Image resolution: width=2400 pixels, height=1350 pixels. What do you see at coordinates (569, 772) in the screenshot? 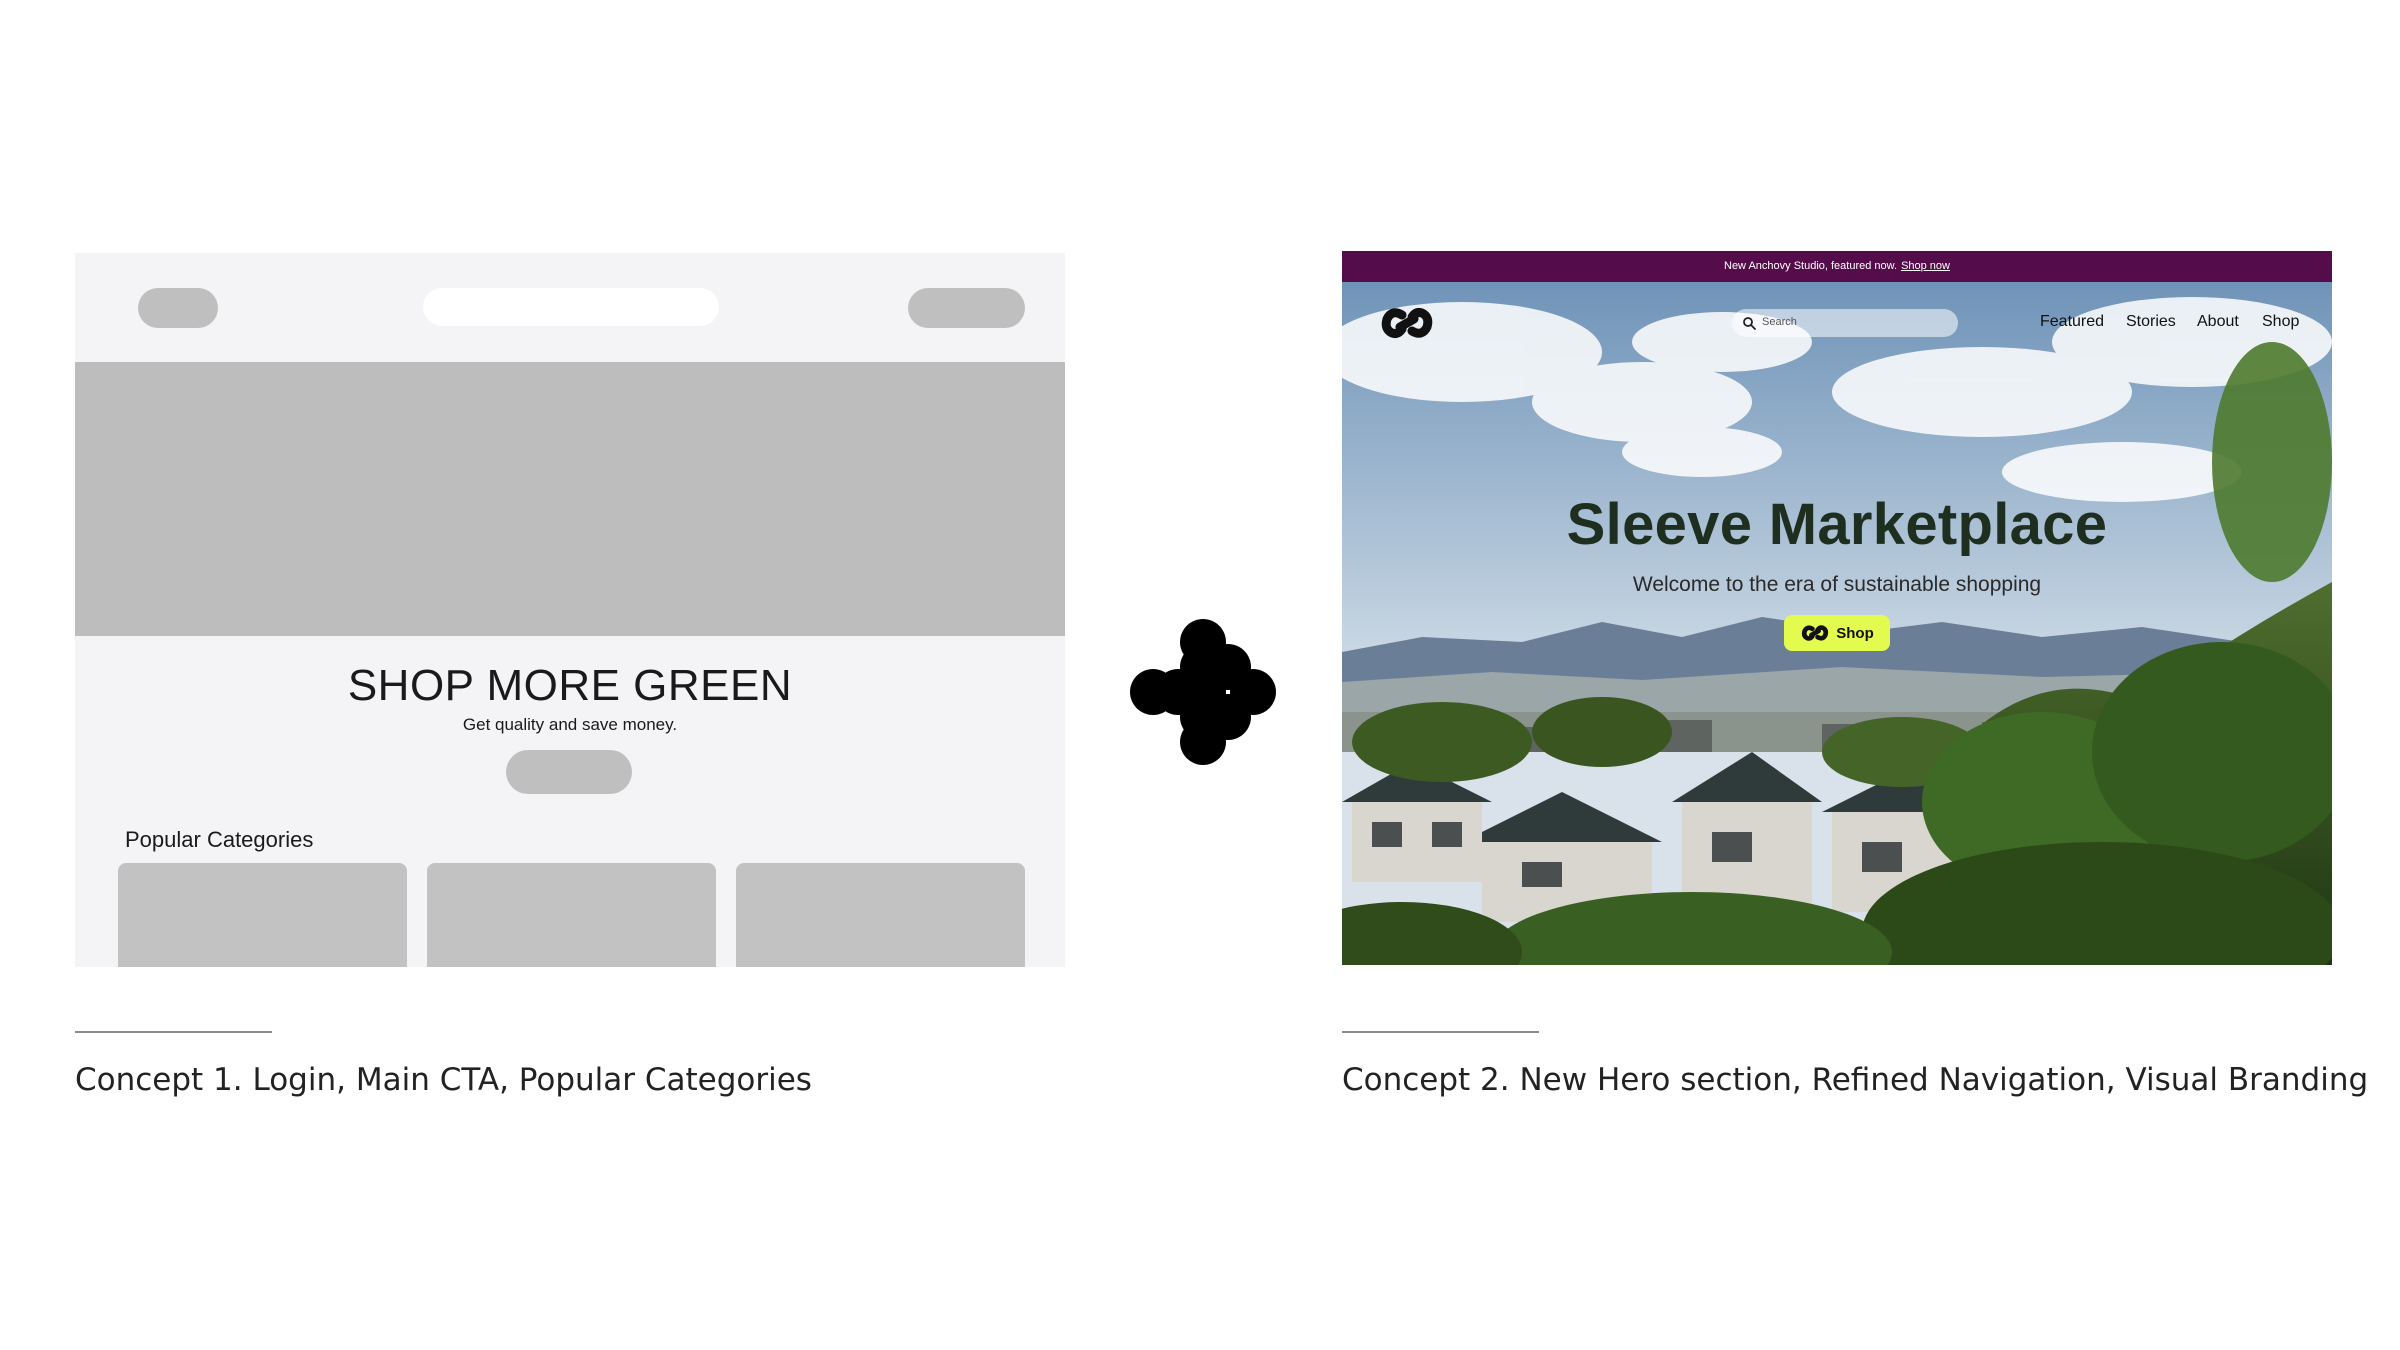
I see `wireframe-cta-button` at bounding box center [569, 772].